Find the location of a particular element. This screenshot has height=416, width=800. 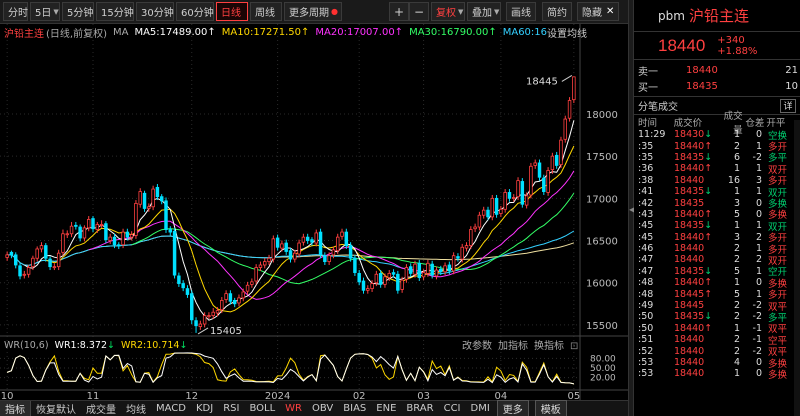

period-label: (日线,前复权) is located at coordinates (76, 34).